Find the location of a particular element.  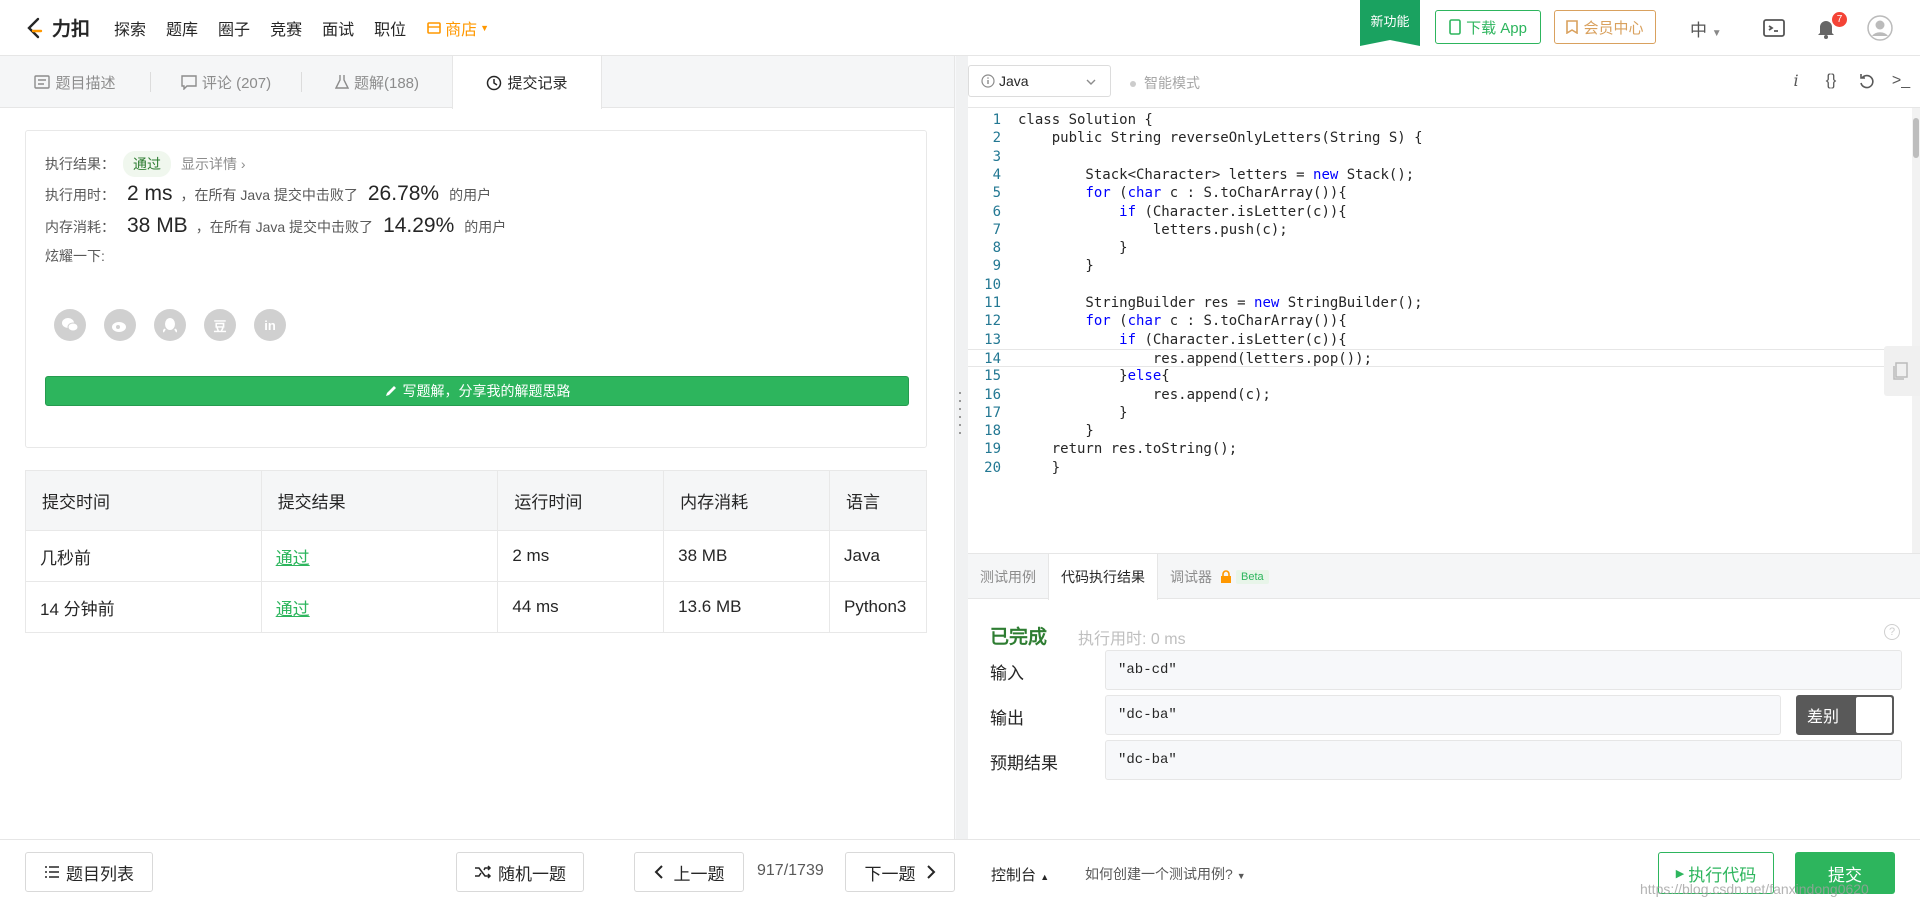

smart-mode-toggle: 智能模式 is located at coordinates (1165, 83).